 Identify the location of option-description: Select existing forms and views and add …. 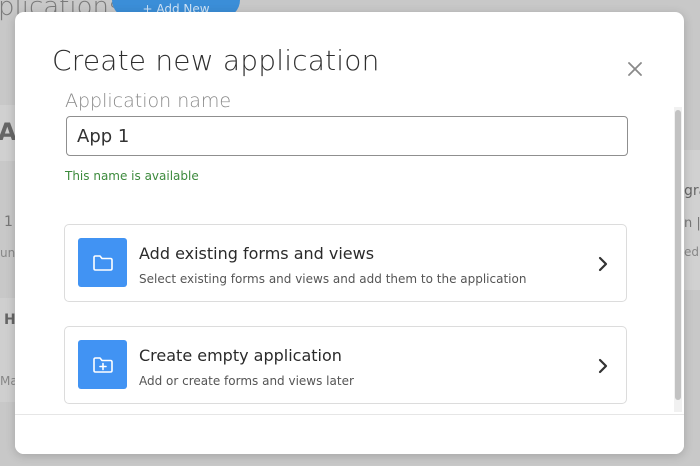
(333, 279).